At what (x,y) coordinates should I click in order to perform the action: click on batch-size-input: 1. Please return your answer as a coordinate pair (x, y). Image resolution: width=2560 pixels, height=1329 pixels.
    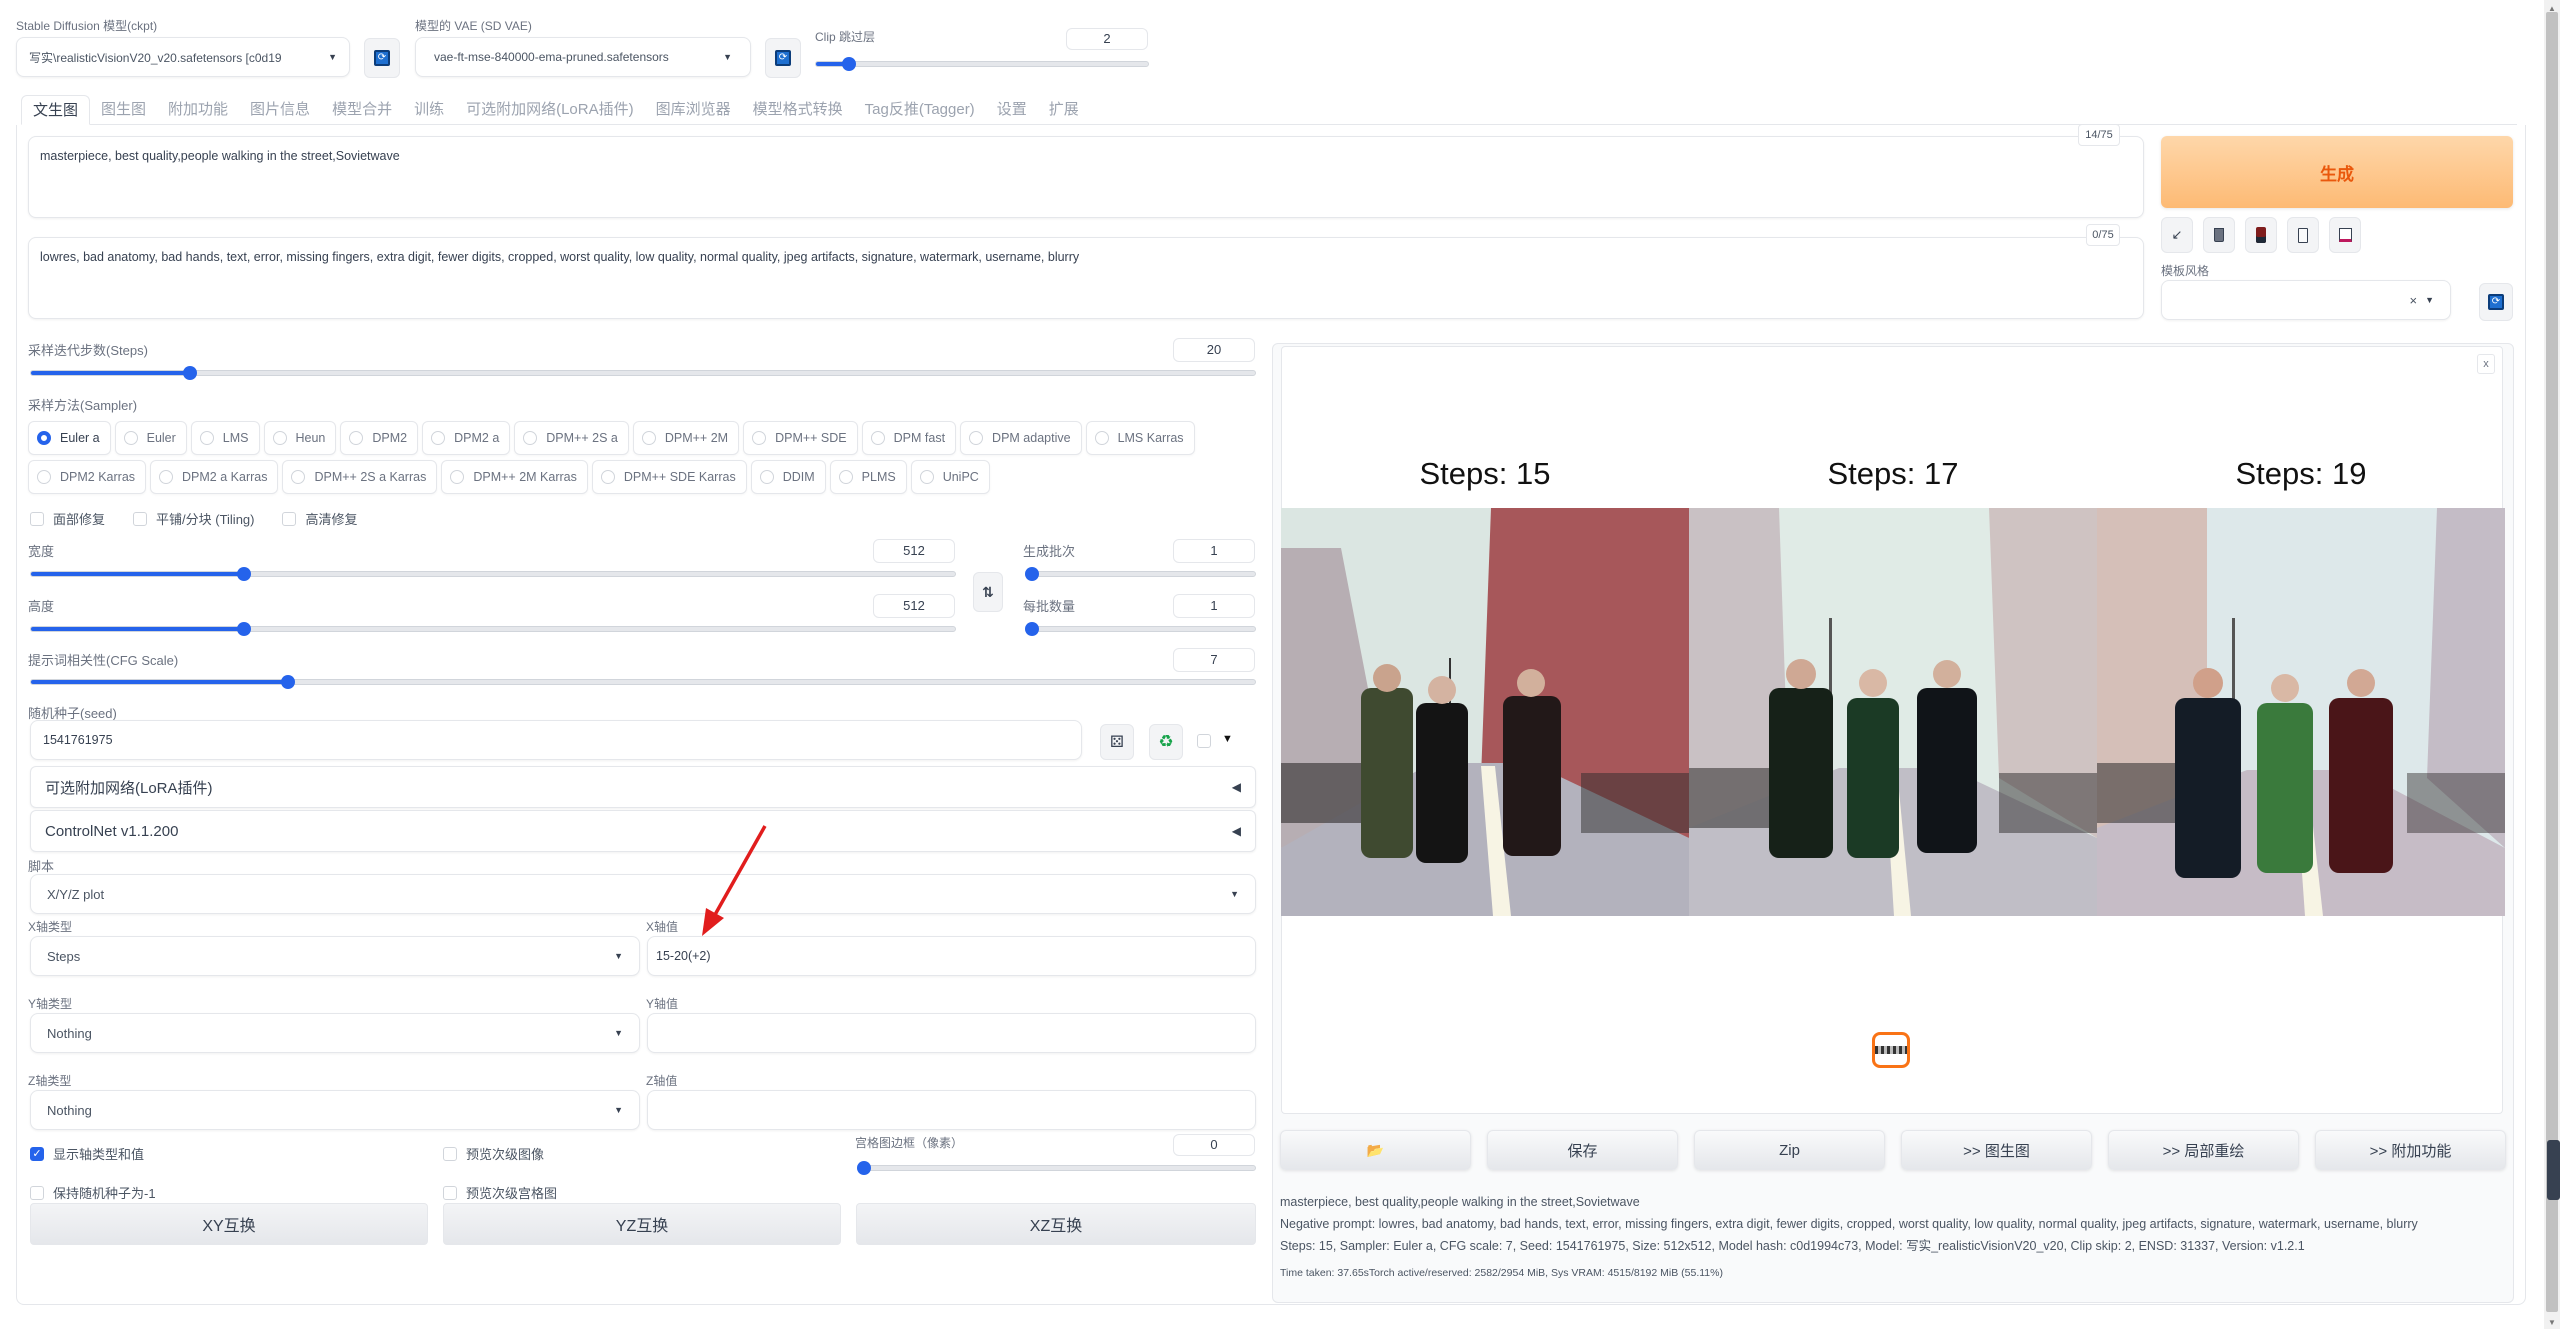
    Looking at the image, I should click on (1214, 606).